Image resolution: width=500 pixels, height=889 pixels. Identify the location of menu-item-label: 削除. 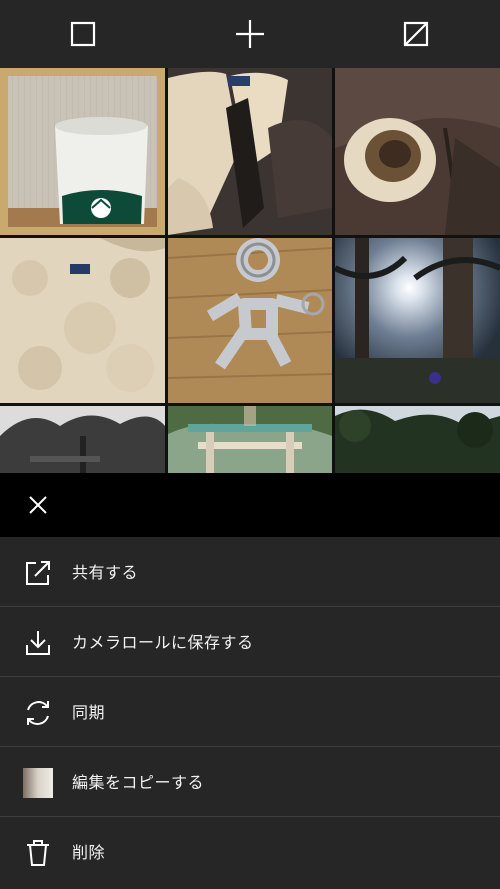
(89, 852).